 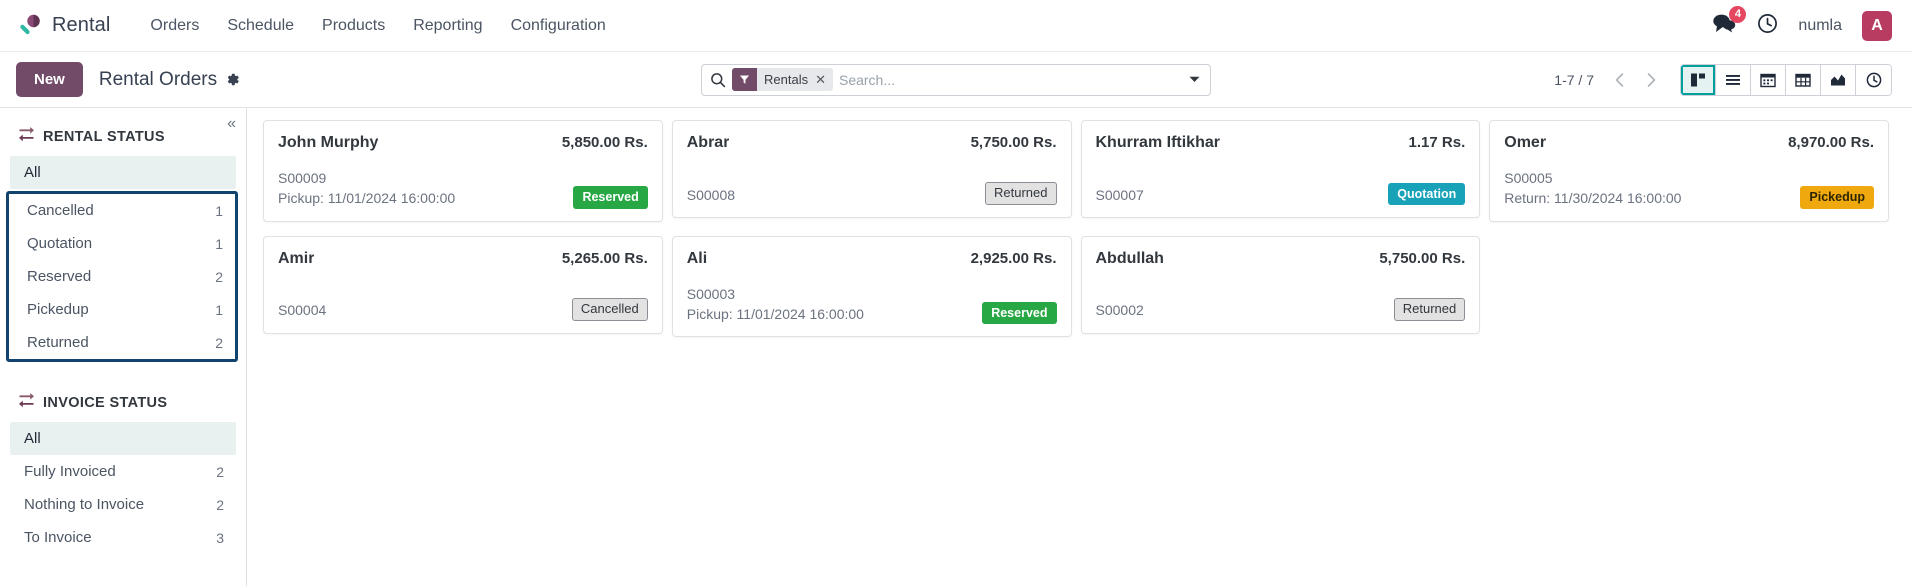 I want to click on card-meta: S00004, so click(x=302, y=310).